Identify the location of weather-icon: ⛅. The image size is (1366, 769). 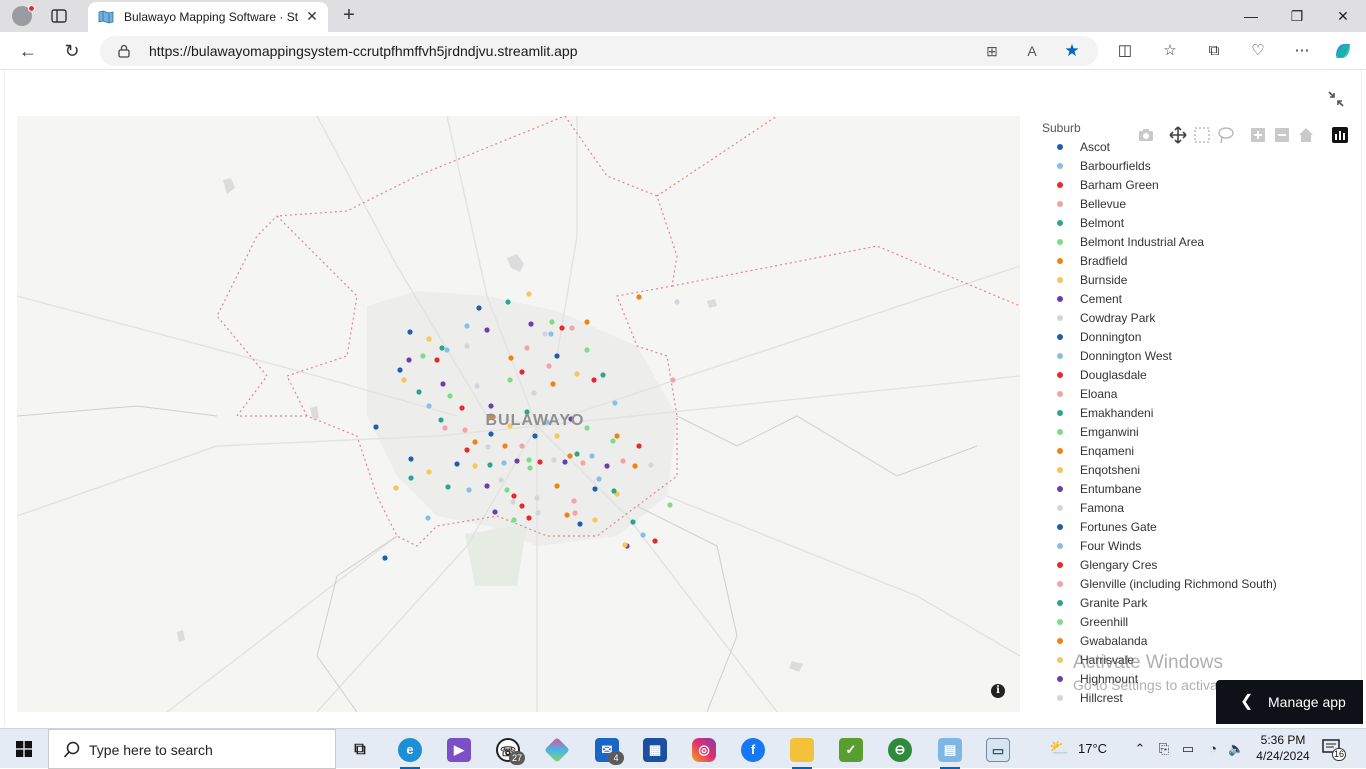
(1059, 749).